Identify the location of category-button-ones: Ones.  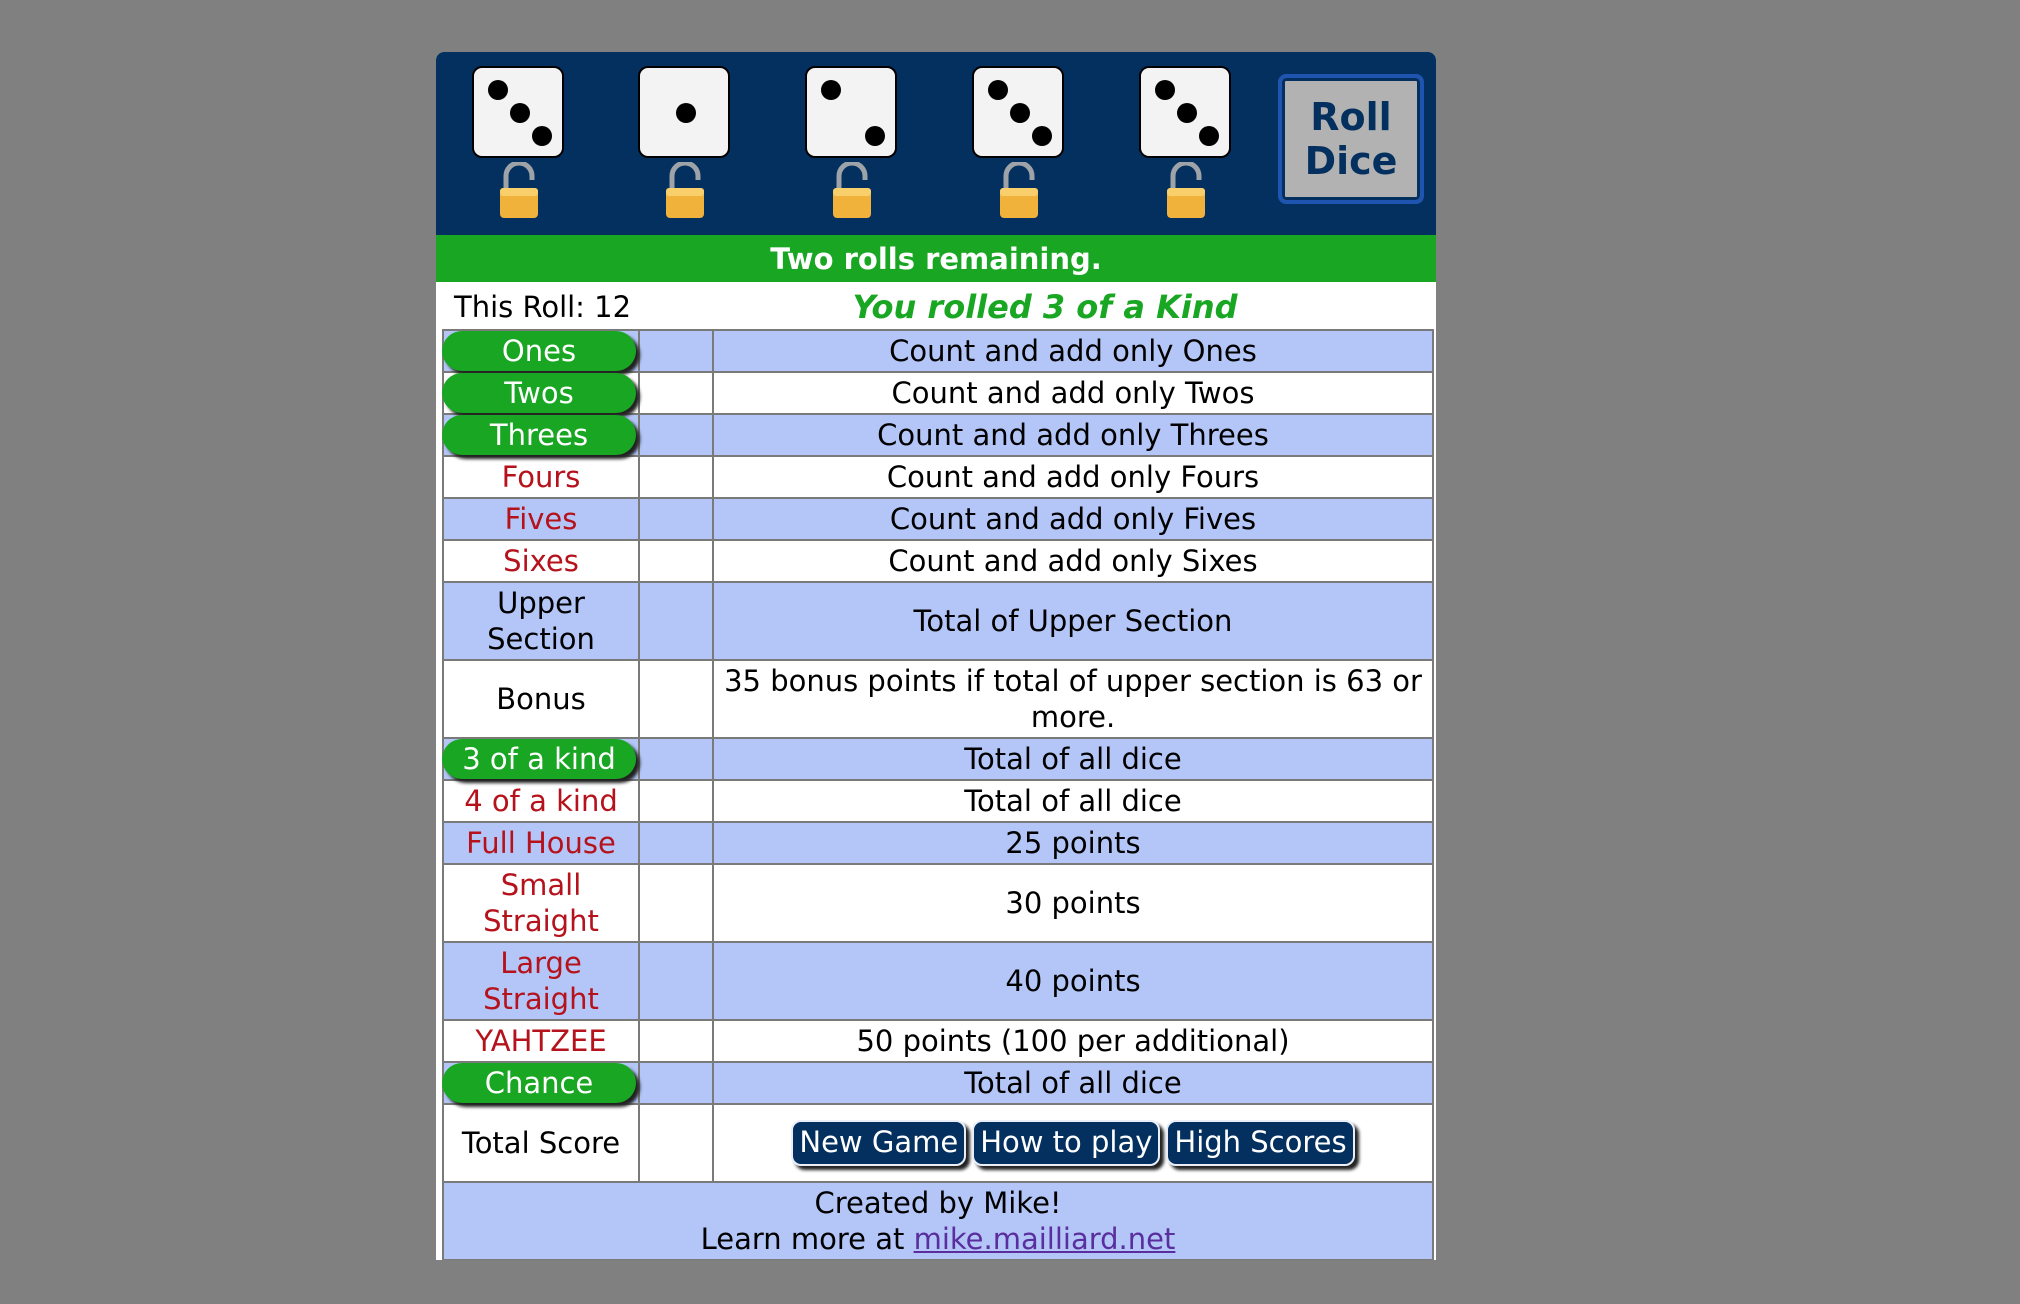
(539, 351).